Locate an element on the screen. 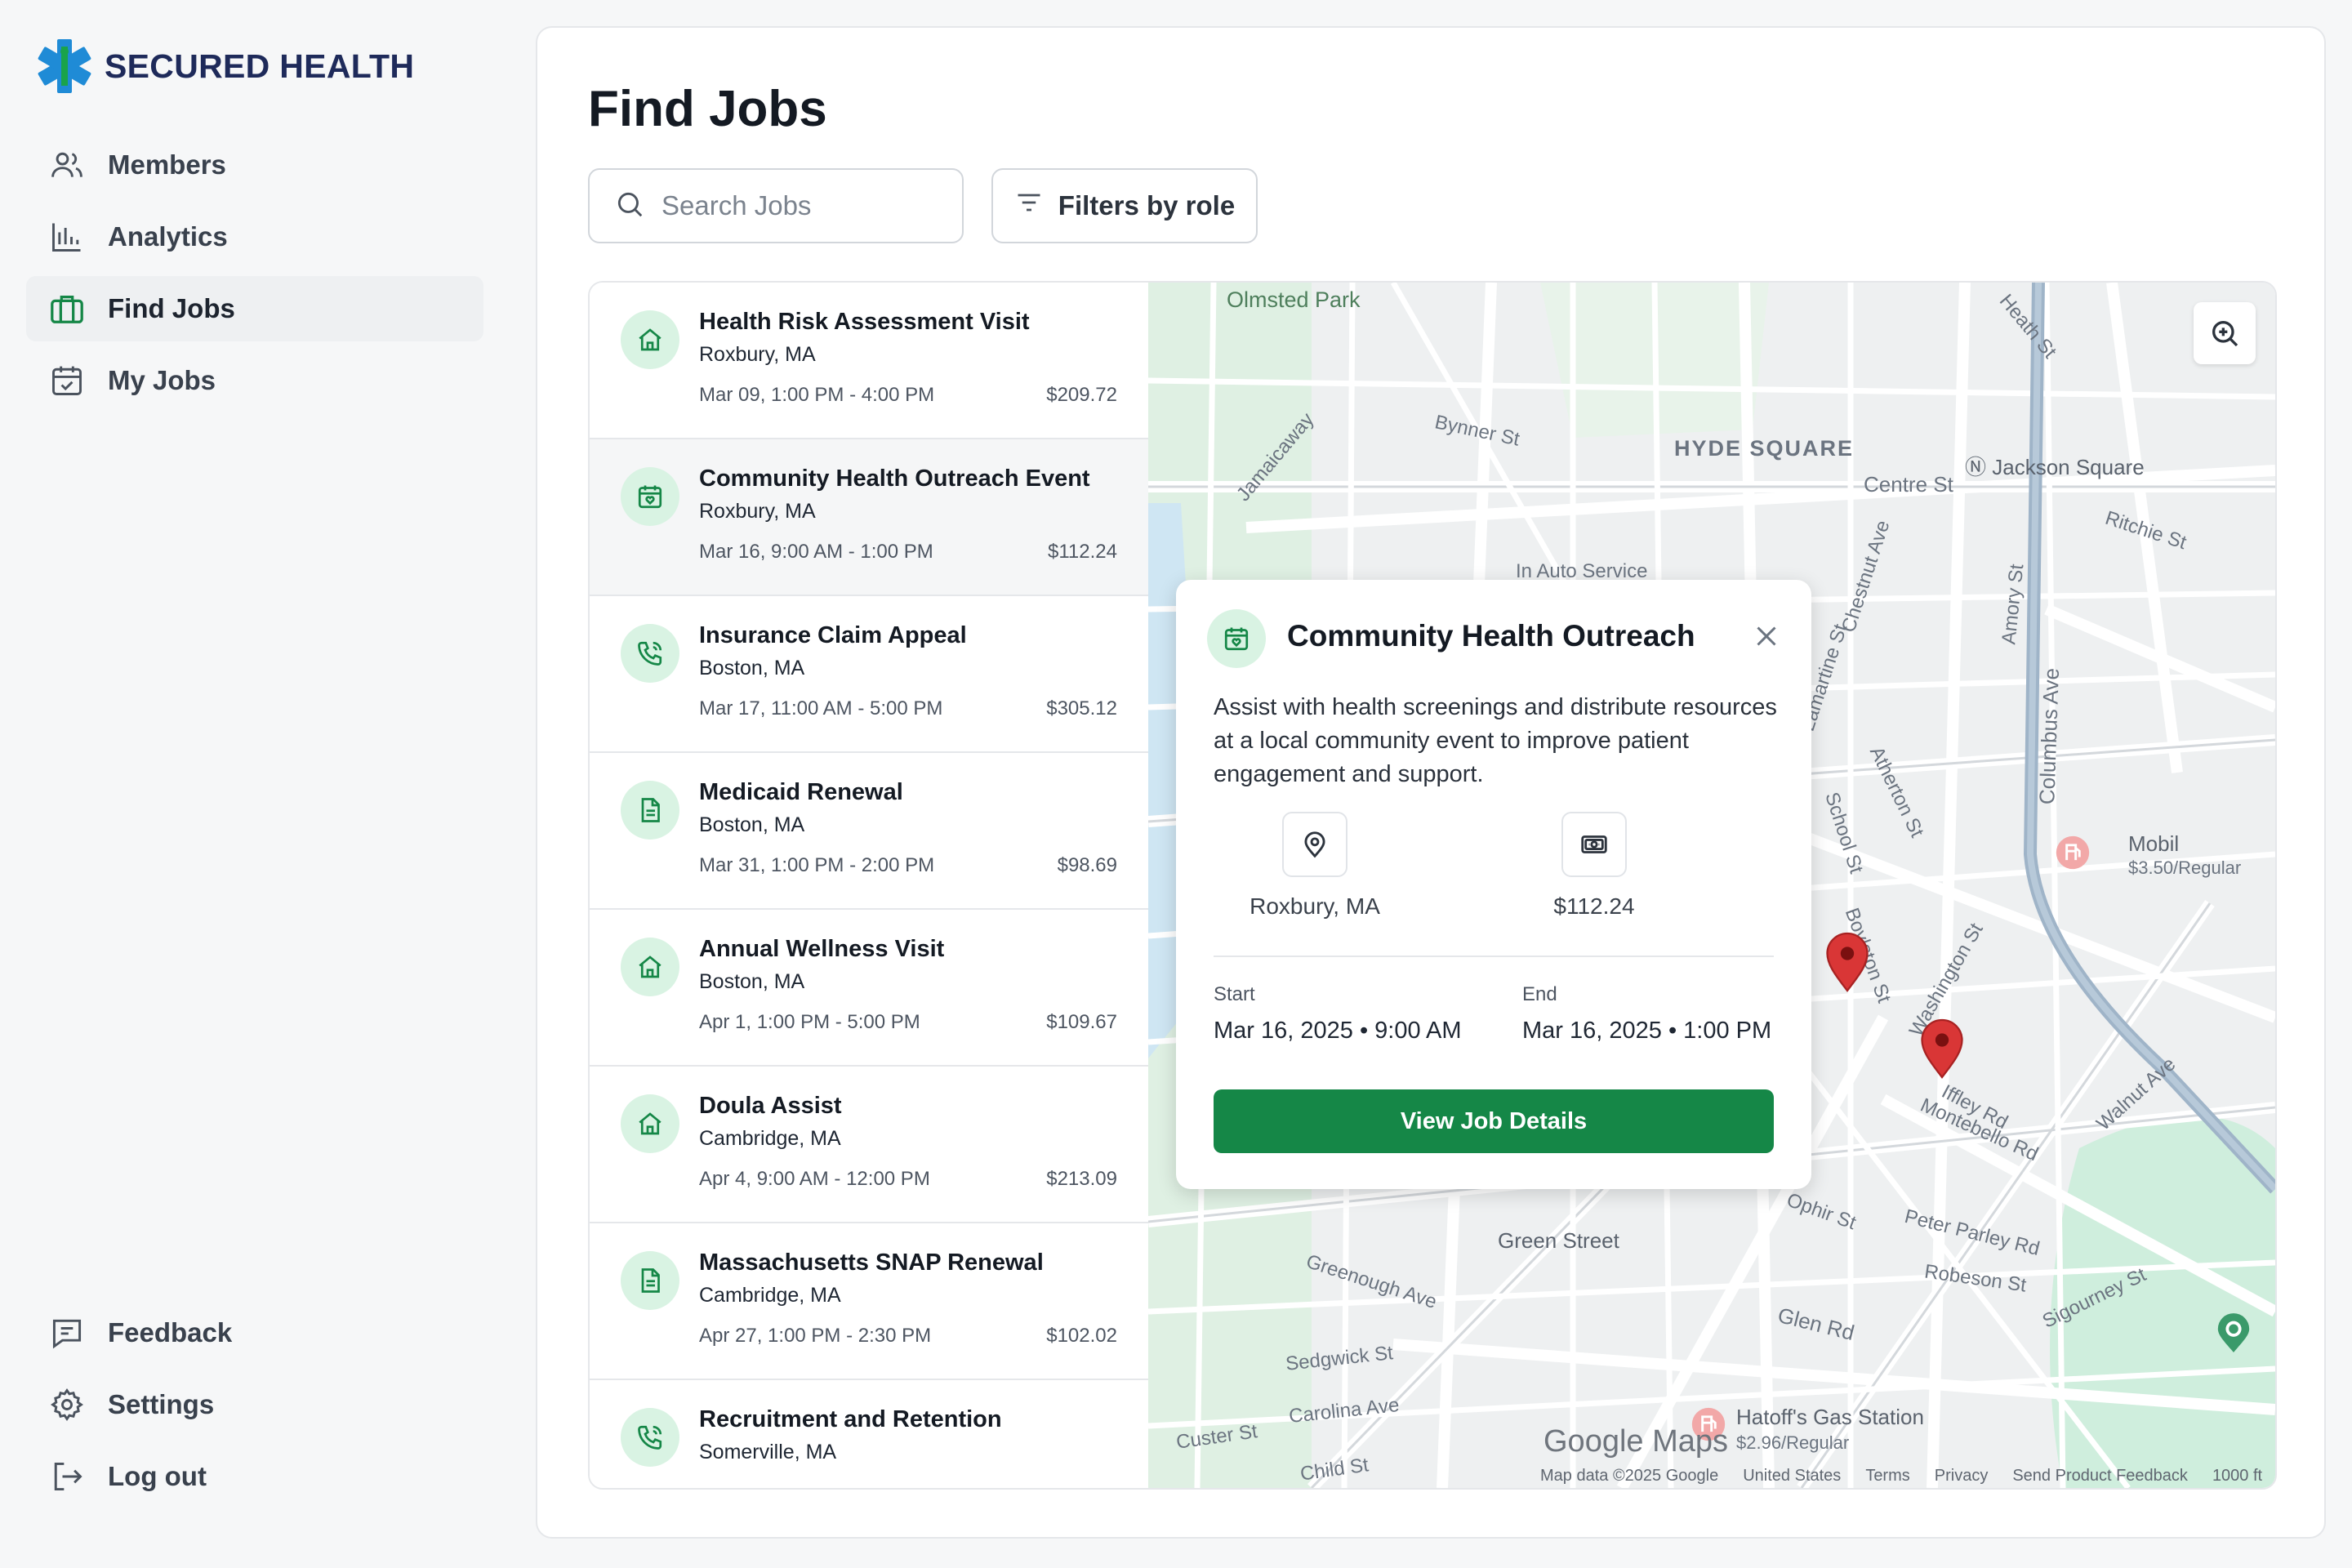  popup-pay: $112.24 is located at coordinates (1594, 866).